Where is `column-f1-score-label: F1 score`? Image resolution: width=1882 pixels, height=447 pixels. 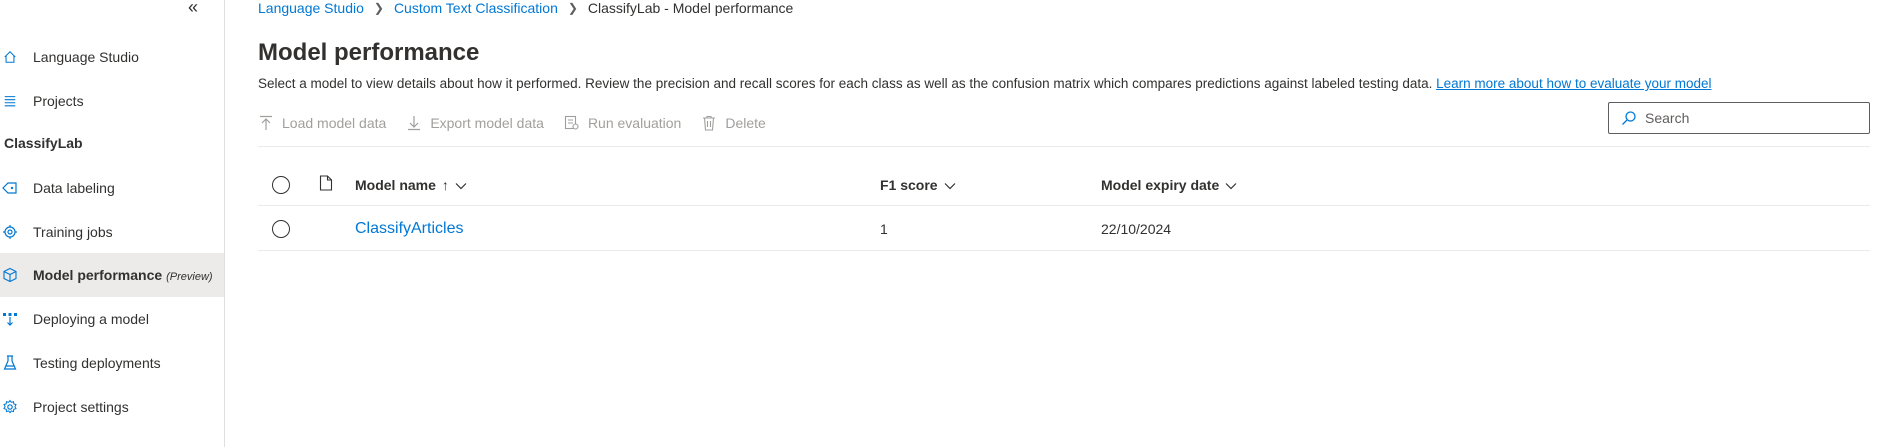
column-f1-score-label: F1 score is located at coordinates (909, 184).